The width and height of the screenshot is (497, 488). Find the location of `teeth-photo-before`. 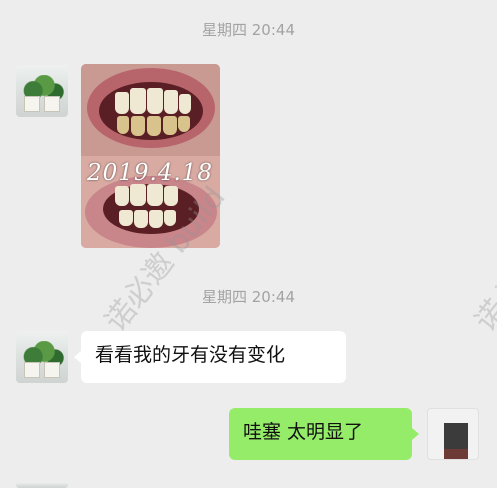

teeth-photo-before is located at coordinates (150, 110).